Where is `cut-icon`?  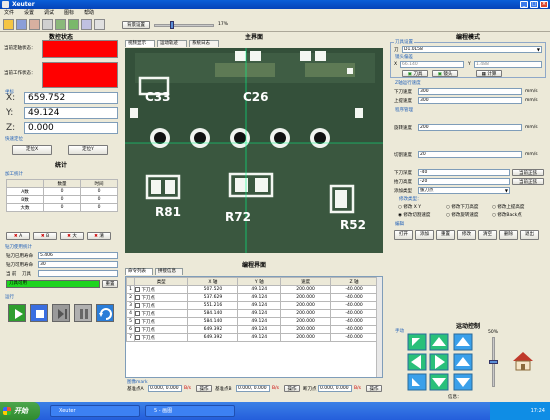 cut-icon is located at coordinates (34, 24).